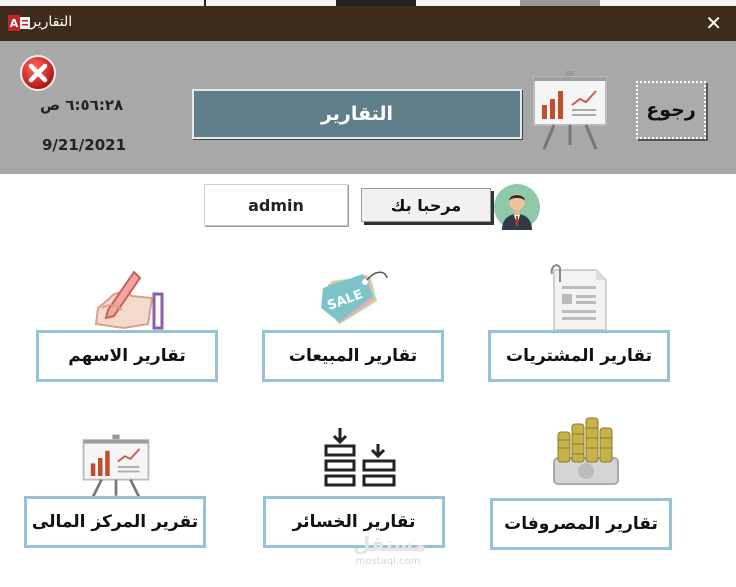 This screenshot has width=736, height=587. What do you see at coordinates (38, 73) in the screenshot?
I see `exit-icon` at bounding box center [38, 73].